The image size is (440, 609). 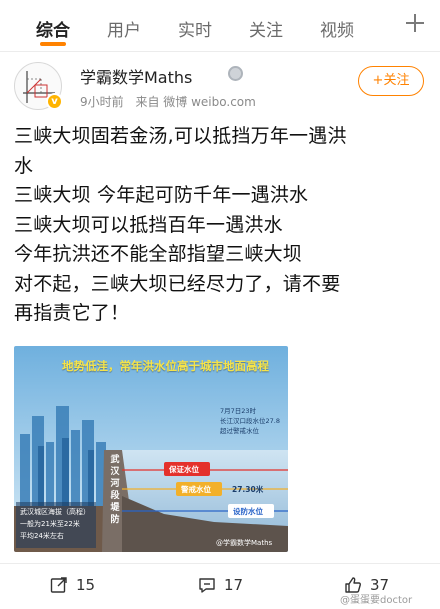 I want to click on repost-icon, so click(x=58, y=585).